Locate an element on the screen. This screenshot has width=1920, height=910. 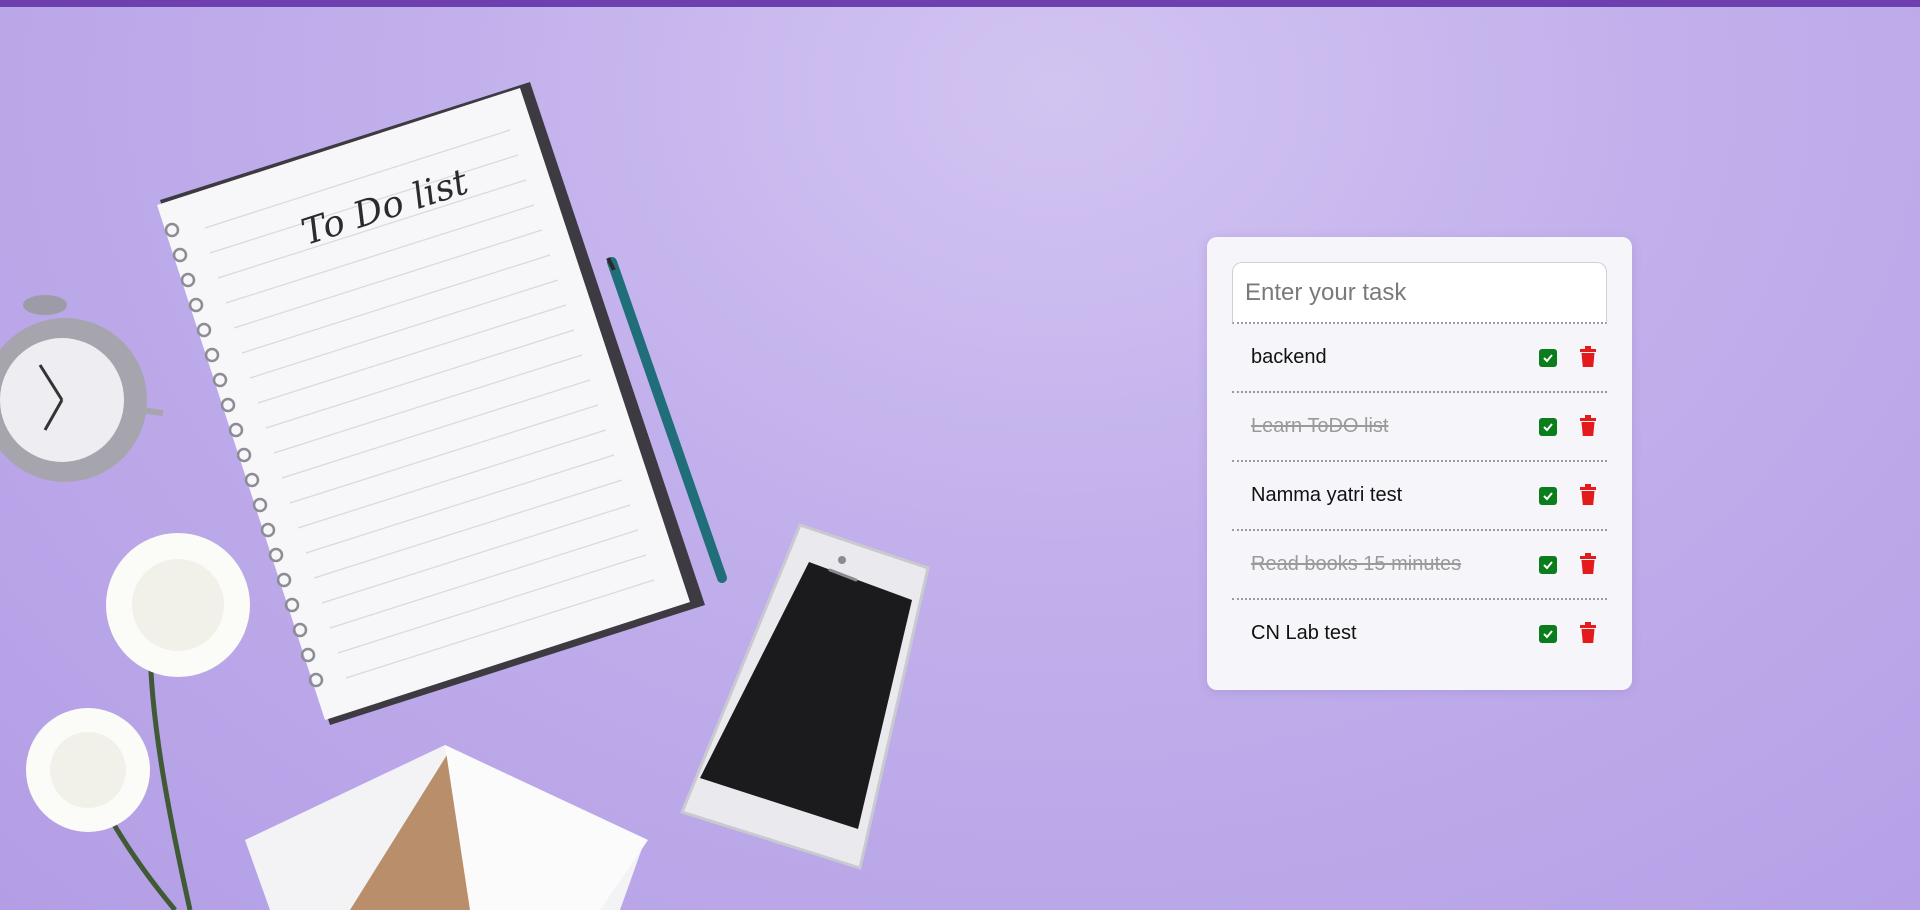
flowers-image is located at coordinates (138, 721).